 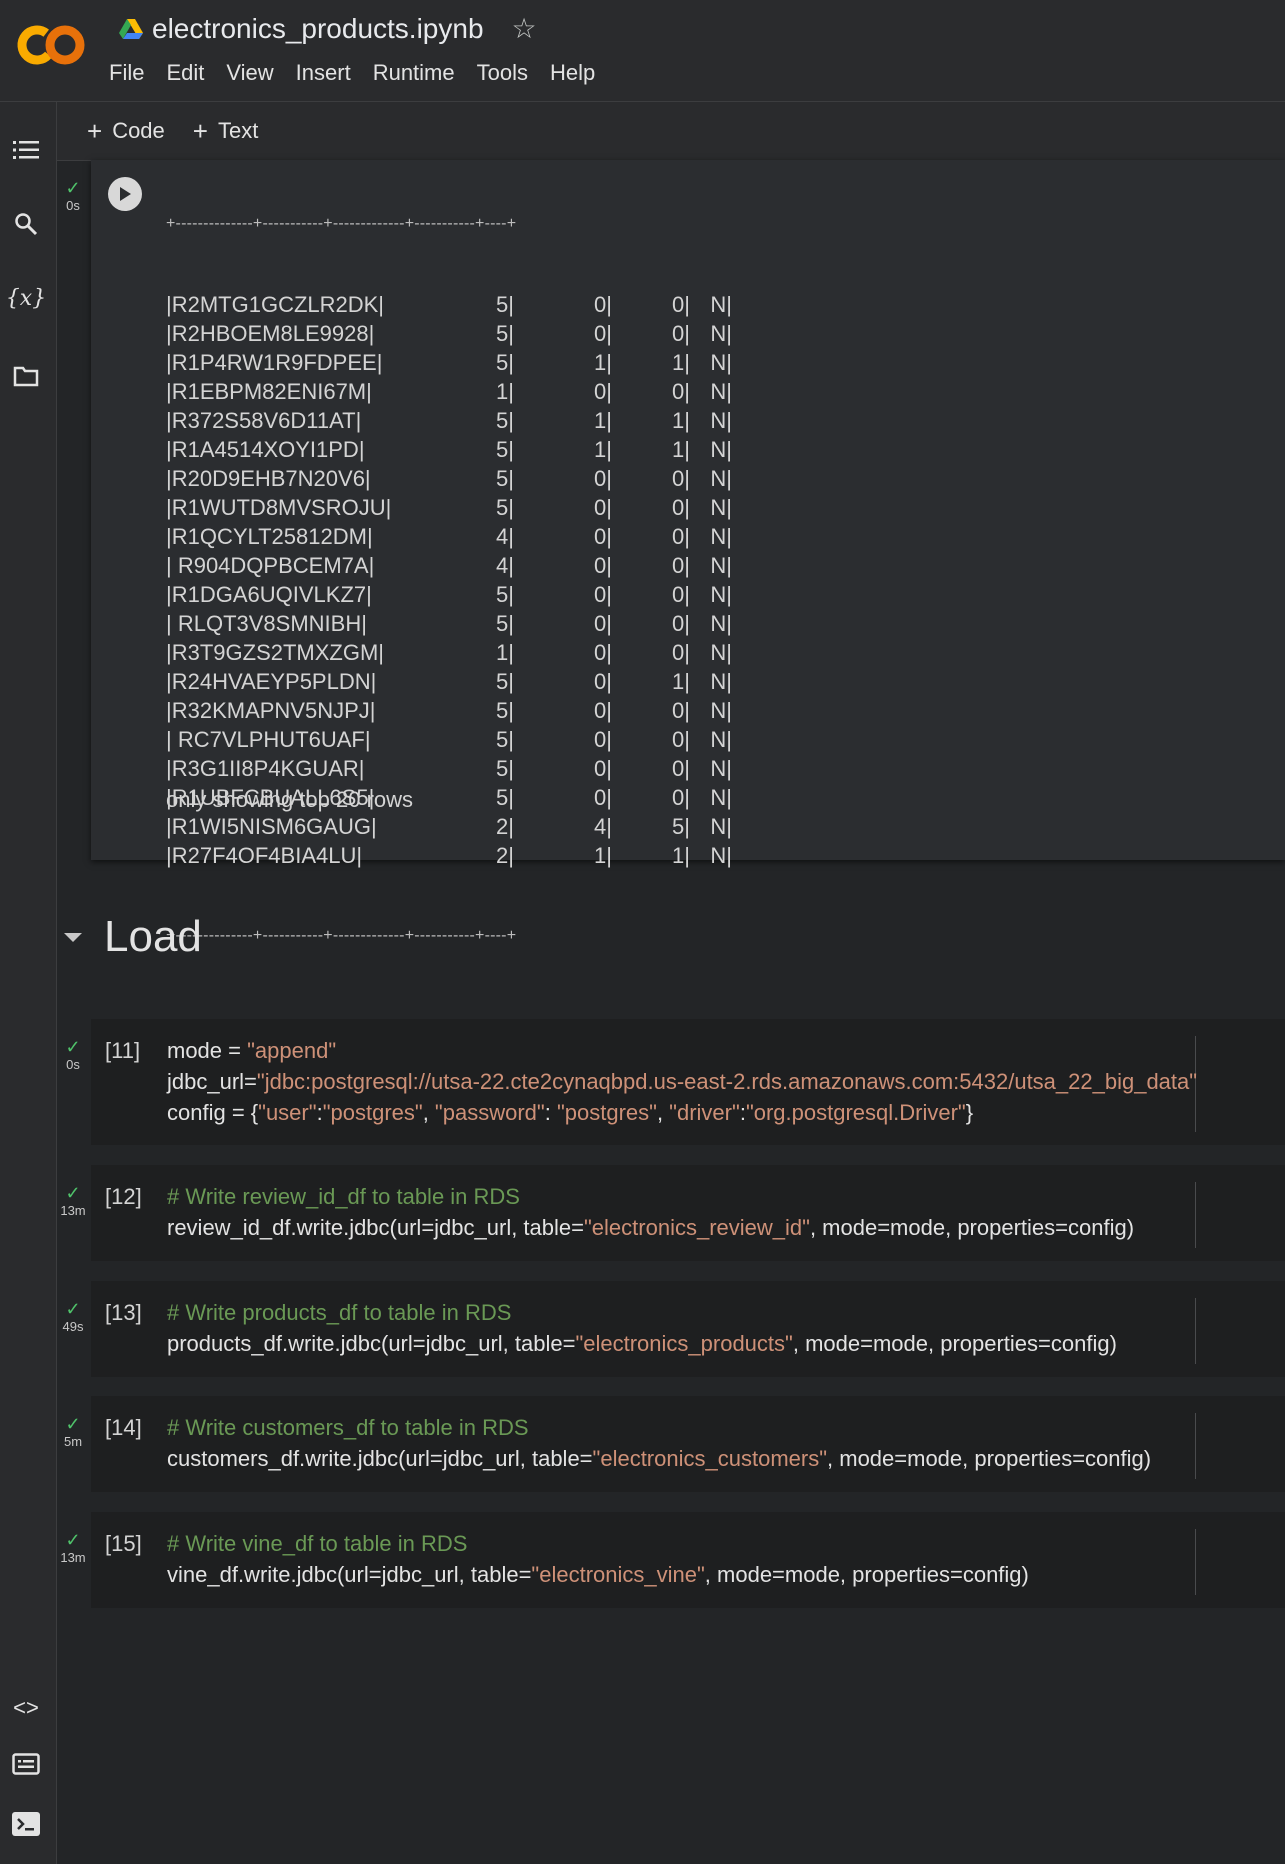 What do you see at coordinates (26, 1708) in the screenshot?
I see `code-snippets-icon: <>` at bounding box center [26, 1708].